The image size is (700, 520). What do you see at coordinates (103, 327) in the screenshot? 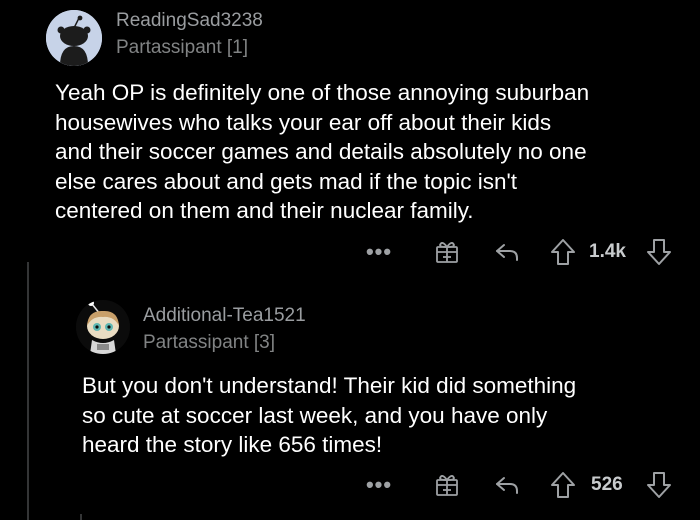
I see `custom-avatar-icon` at bounding box center [103, 327].